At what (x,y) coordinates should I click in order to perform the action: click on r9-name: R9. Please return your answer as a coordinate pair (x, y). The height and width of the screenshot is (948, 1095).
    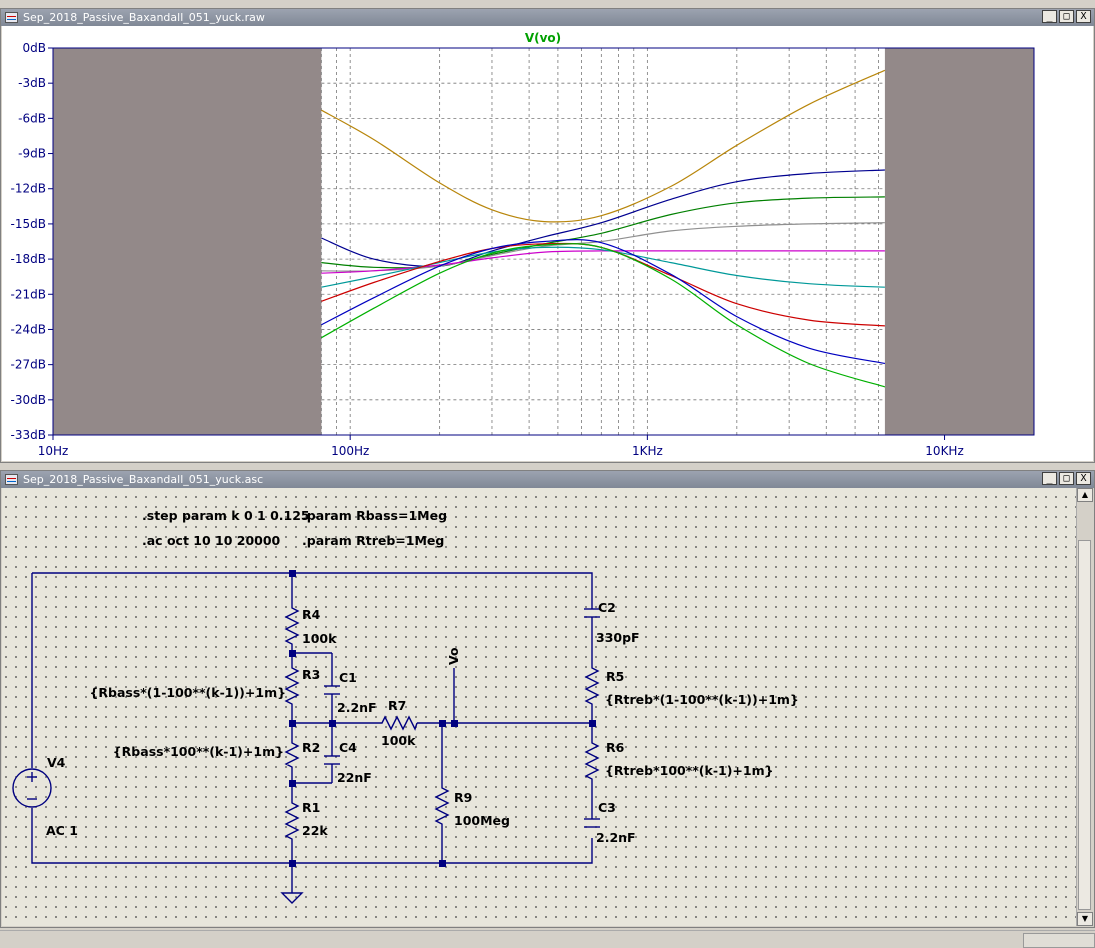
    Looking at the image, I should click on (463, 797).